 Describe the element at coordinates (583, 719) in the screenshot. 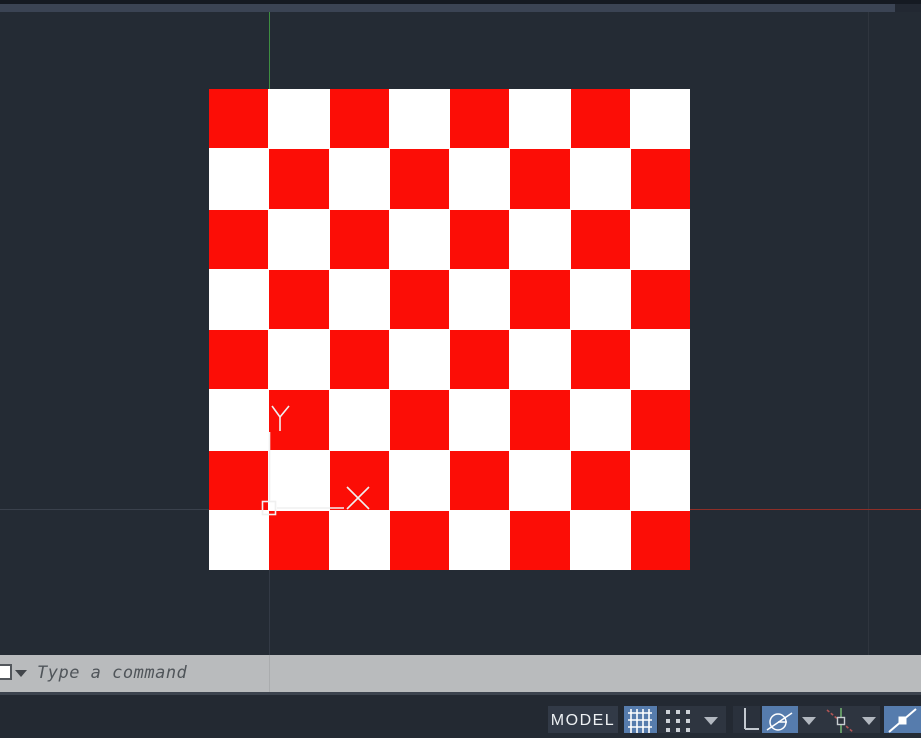

I see `model-space-button: MODEL` at that location.